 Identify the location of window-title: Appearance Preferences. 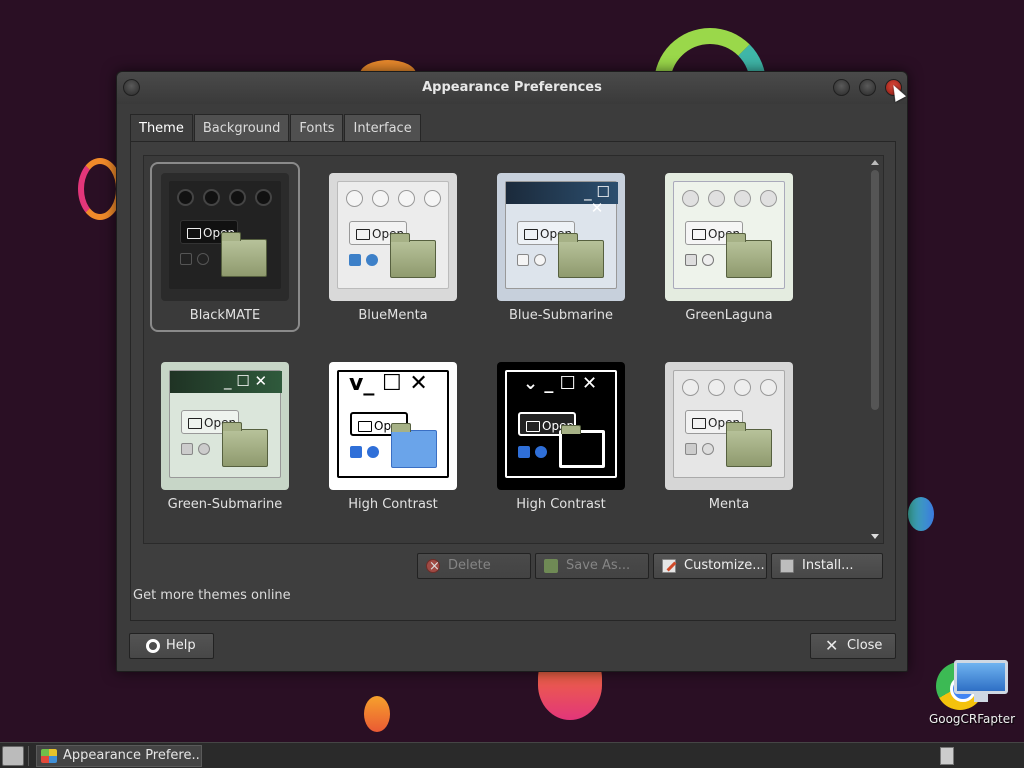
(512, 87).